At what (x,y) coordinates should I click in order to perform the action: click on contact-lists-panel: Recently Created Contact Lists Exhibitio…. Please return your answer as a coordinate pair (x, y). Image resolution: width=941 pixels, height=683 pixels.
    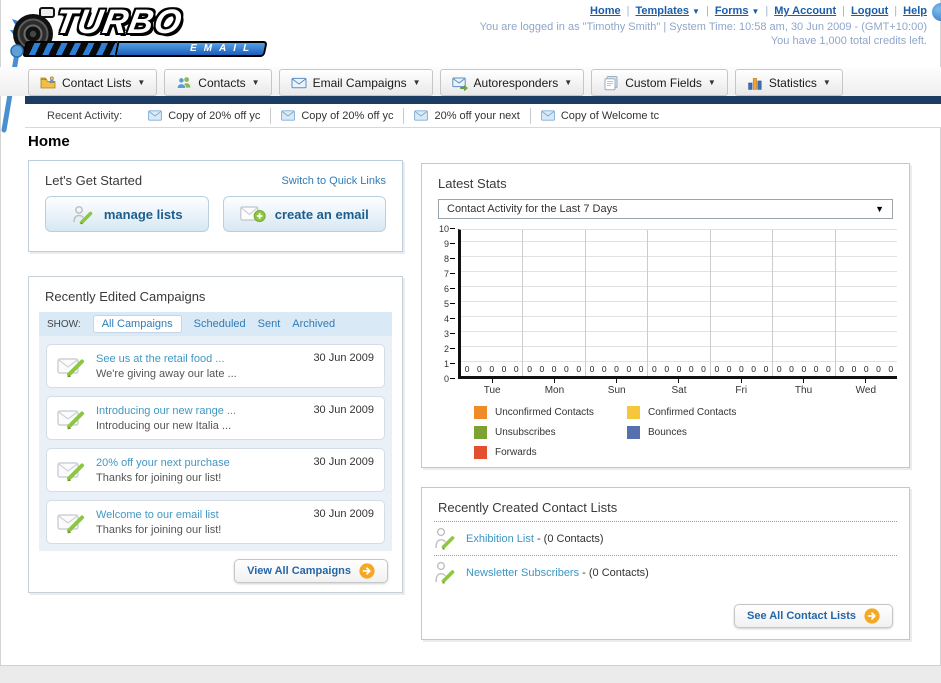
    Looking at the image, I should click on (665, 563).